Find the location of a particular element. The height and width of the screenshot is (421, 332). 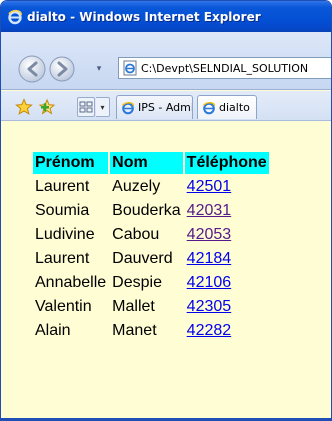

last-name-cell: Despie is located at coordinates (137, 282).